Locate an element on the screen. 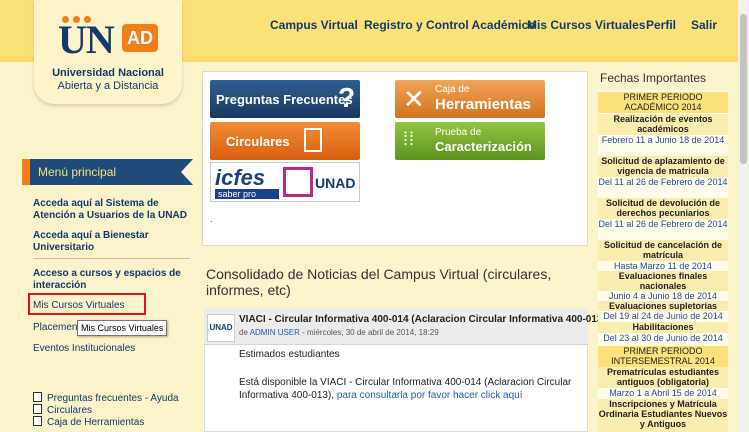 This screenshot has height=432, width=749. event-date: Febrero 11 a Junio 18 de 2014 is located at coordinates (663, 145).